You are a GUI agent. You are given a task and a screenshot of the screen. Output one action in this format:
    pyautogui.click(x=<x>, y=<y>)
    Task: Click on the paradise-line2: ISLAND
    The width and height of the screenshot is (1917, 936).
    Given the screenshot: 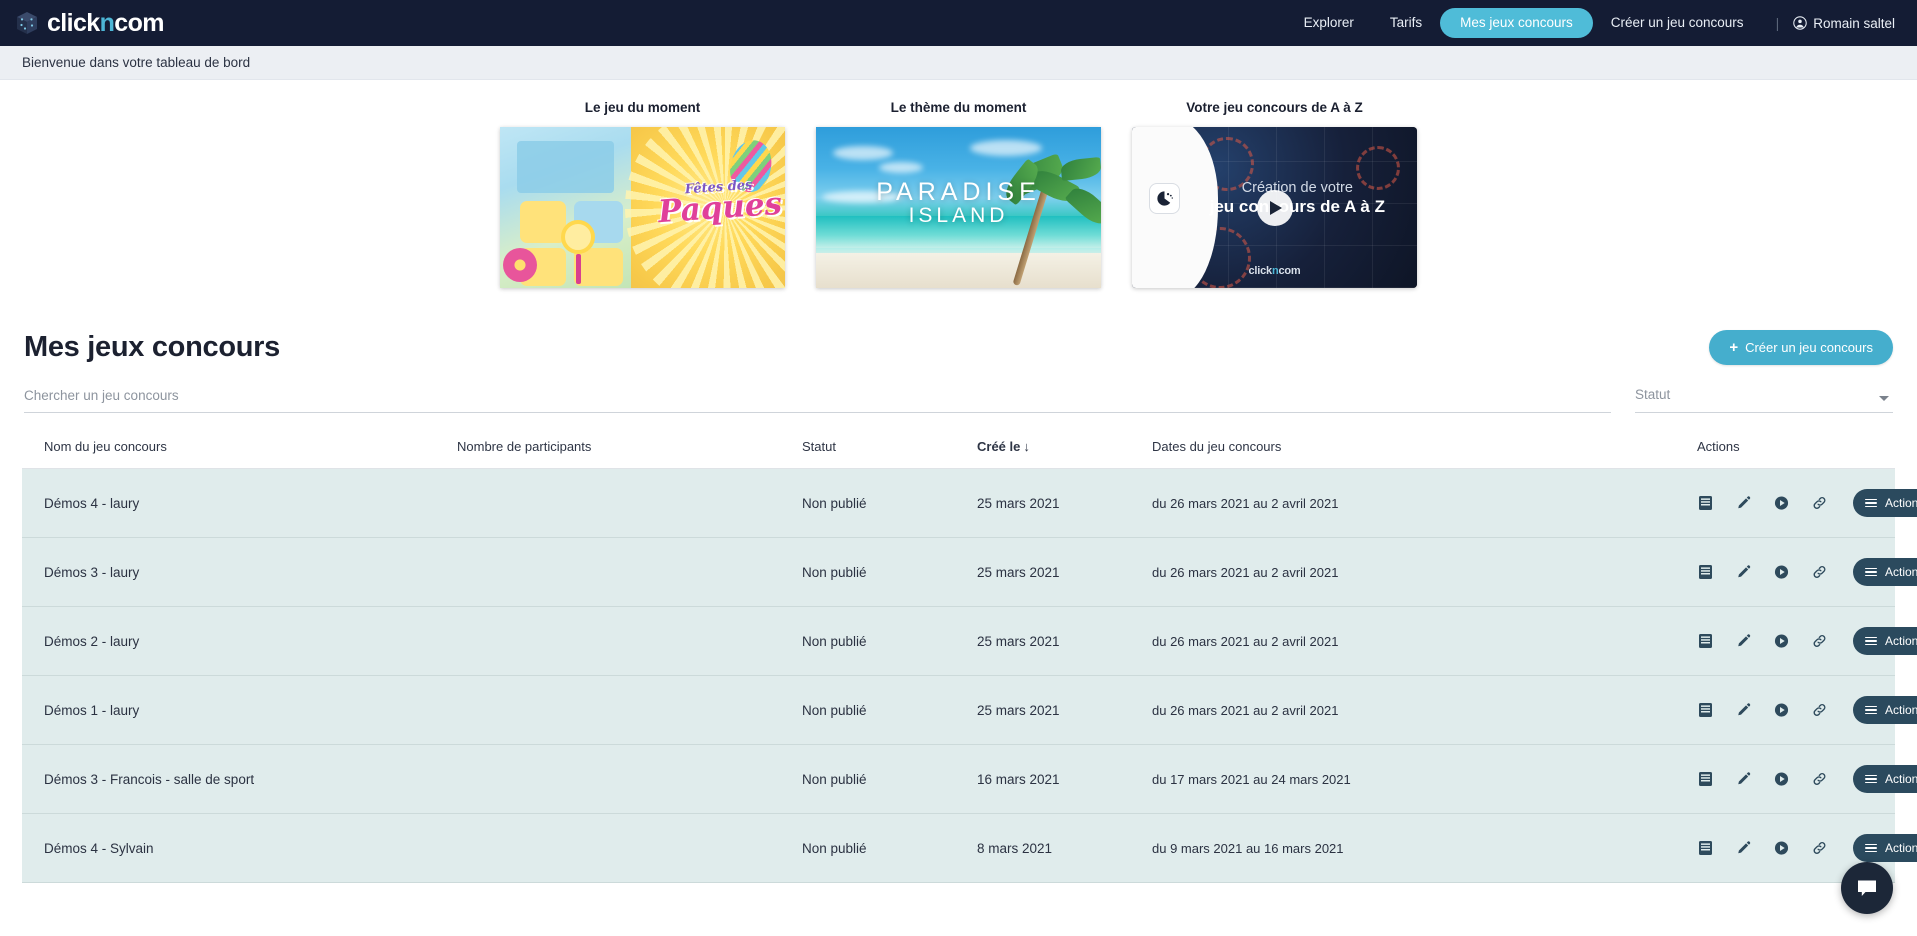 What is the action you would take?
    pyautogui.click(x=958, y=216)
    